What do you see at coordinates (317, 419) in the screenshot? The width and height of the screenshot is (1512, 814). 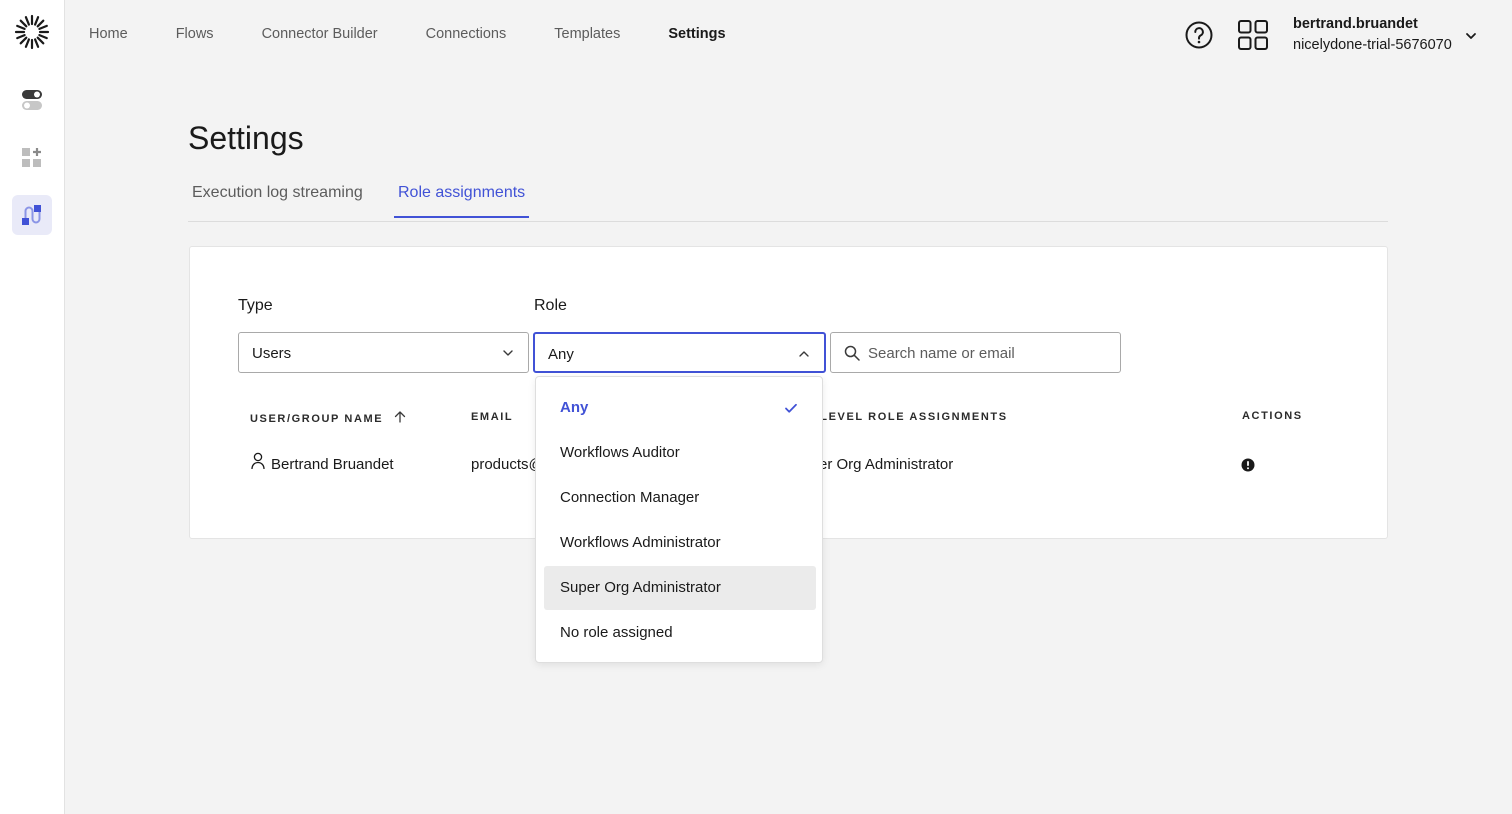 I see `column-header-name-label: USER/GROUP NAME` at bounding box center [317, 419].